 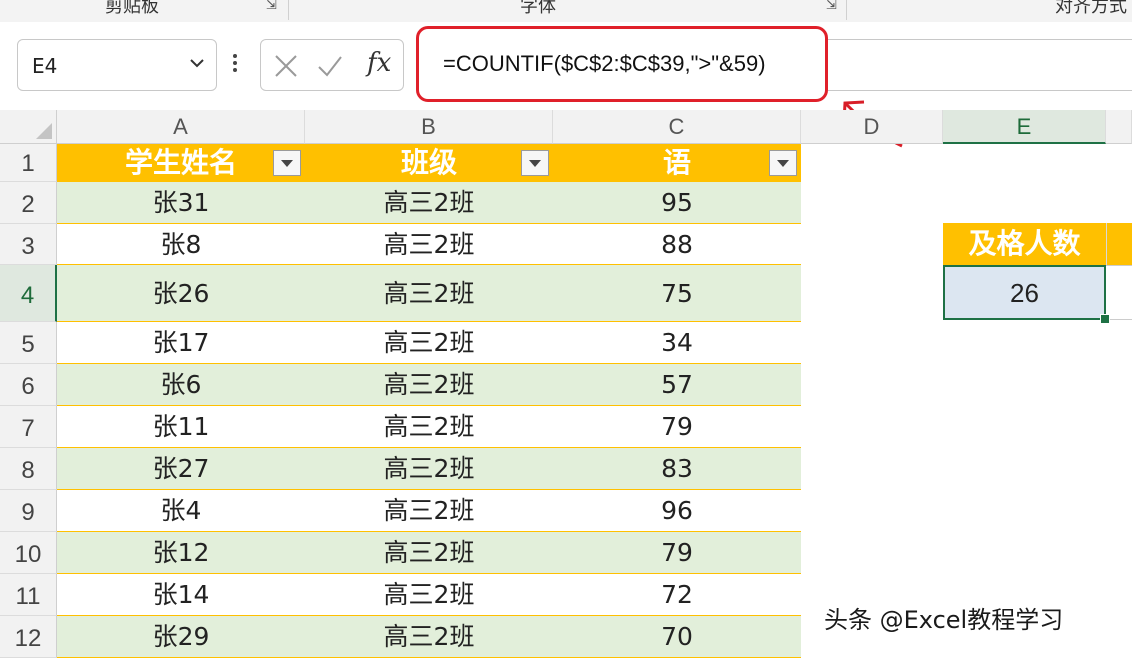 I want to click on row-header: 9, so click(x=28, y=511).